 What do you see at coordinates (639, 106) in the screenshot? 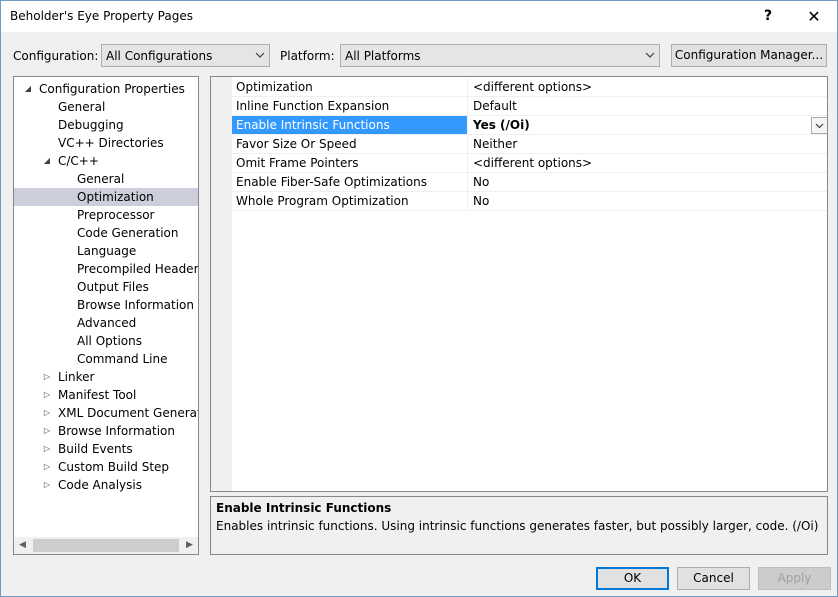
I see `property-value: Default` at bounding box center [639, 106].